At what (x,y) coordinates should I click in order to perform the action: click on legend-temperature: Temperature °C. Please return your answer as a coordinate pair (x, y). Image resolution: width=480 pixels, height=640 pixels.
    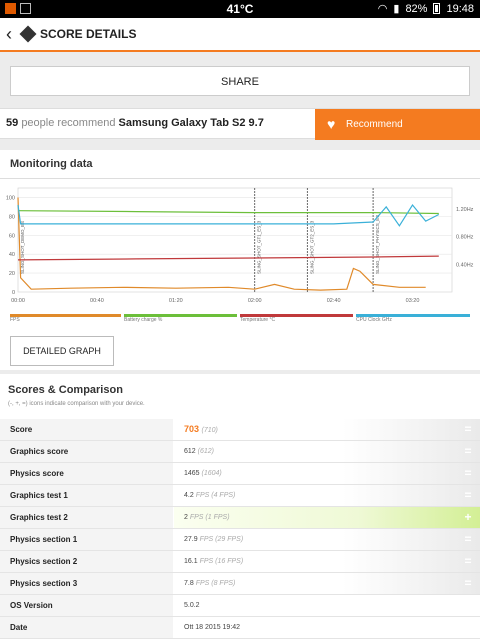
    Looking at the image, I should click on (296, 320).